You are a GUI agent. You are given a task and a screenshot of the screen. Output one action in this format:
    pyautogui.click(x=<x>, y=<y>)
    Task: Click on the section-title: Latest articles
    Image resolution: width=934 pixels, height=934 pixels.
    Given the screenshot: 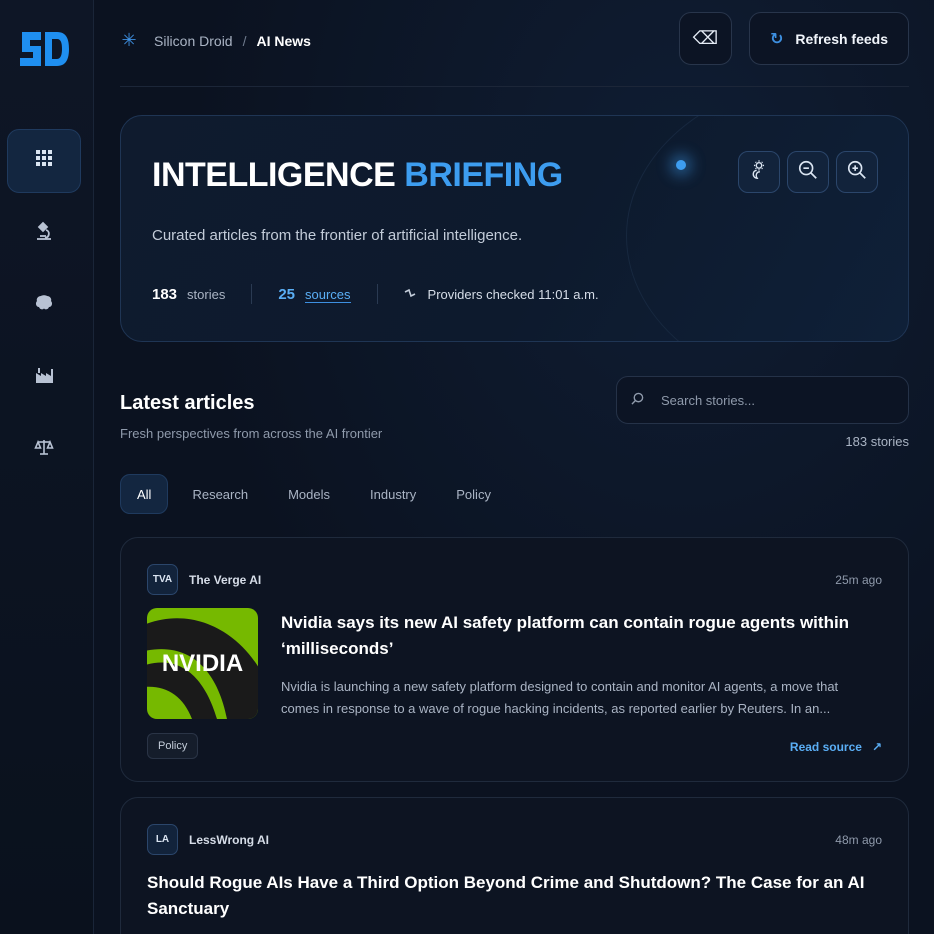 What is the action you would take?
    pyautogui.click(x=187, y=403)
    